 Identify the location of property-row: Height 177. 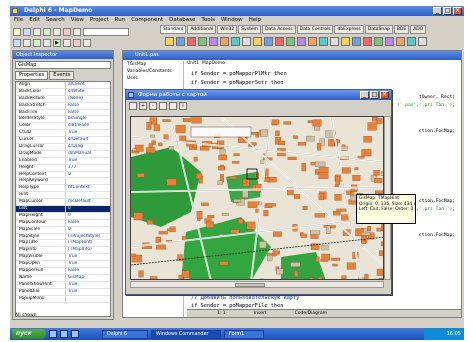
(63, 168).